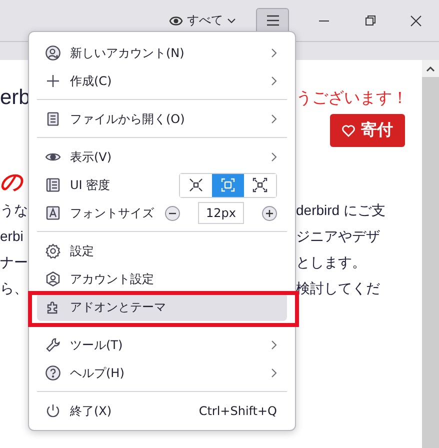  Describe the element at coordinates (14, 288) in the screenshot. I see `paragraph-text: ら、` at that location.